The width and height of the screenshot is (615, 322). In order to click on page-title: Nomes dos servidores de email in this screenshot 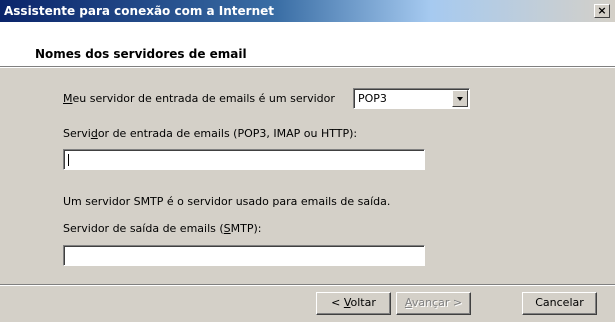, I will do `click(141, 54)`.